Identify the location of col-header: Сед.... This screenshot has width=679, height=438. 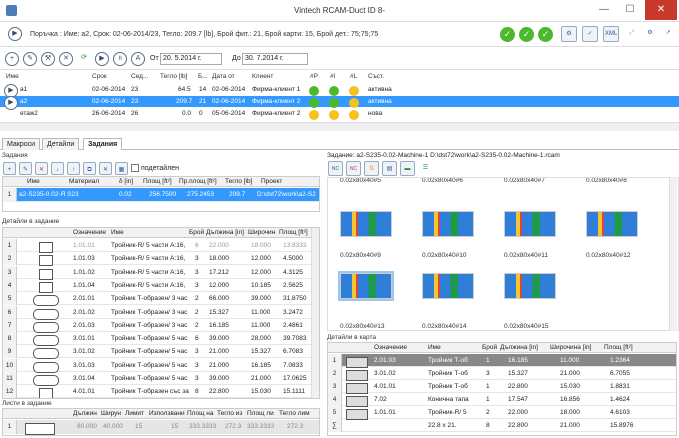
(139, 76).